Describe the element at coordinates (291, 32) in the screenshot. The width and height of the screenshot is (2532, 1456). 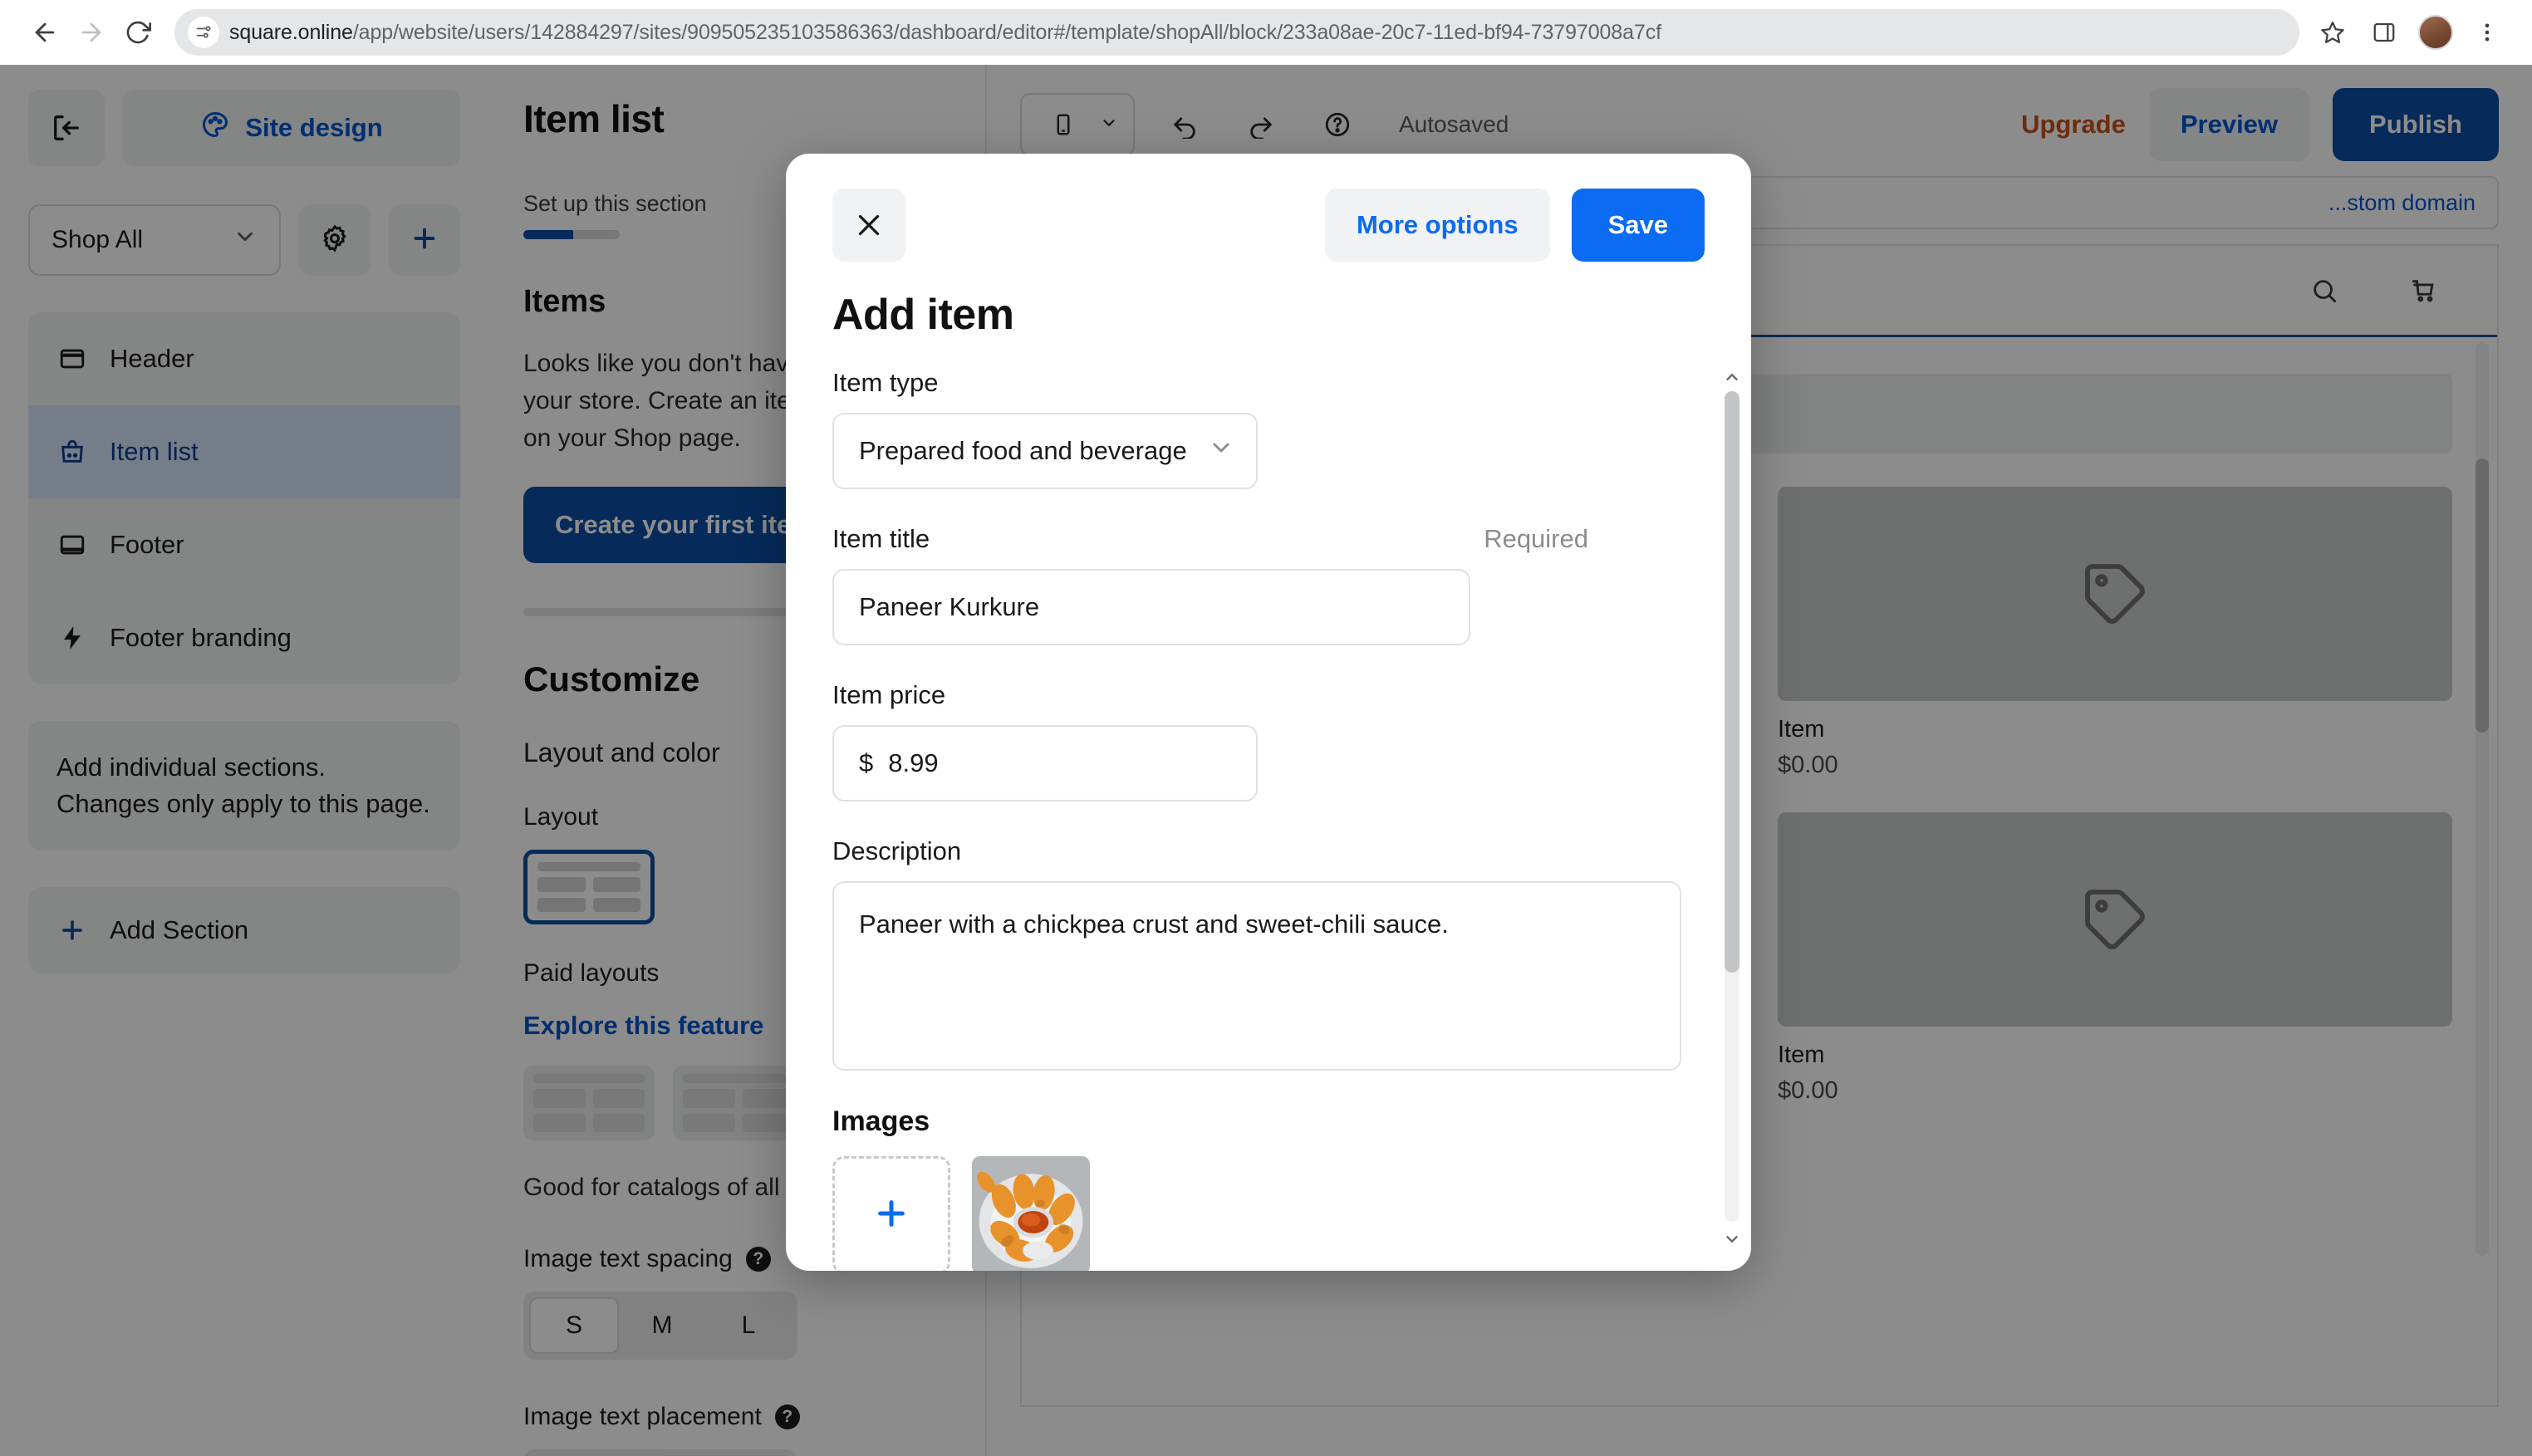
I see `url-host: square.online` at that location.